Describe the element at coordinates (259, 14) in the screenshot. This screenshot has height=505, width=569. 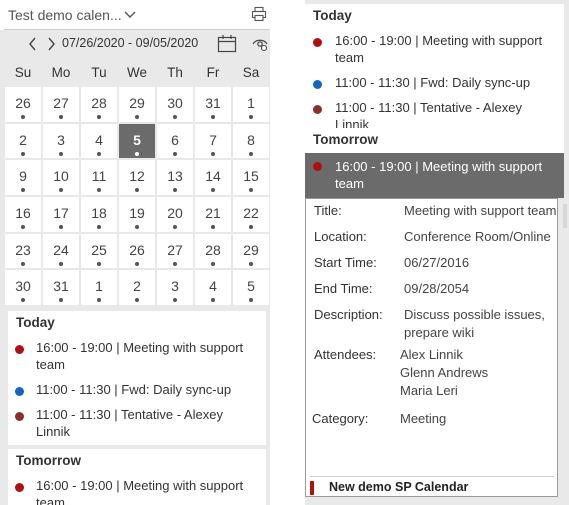
I see `print-icon` at that location.